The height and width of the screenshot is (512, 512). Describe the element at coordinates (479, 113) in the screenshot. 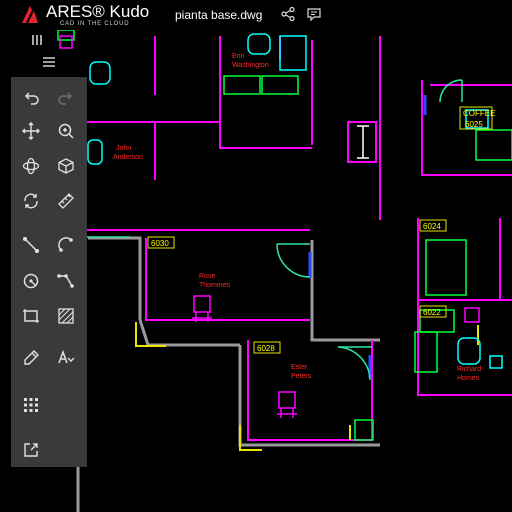

I see `room-name: COFFEE` at that location.